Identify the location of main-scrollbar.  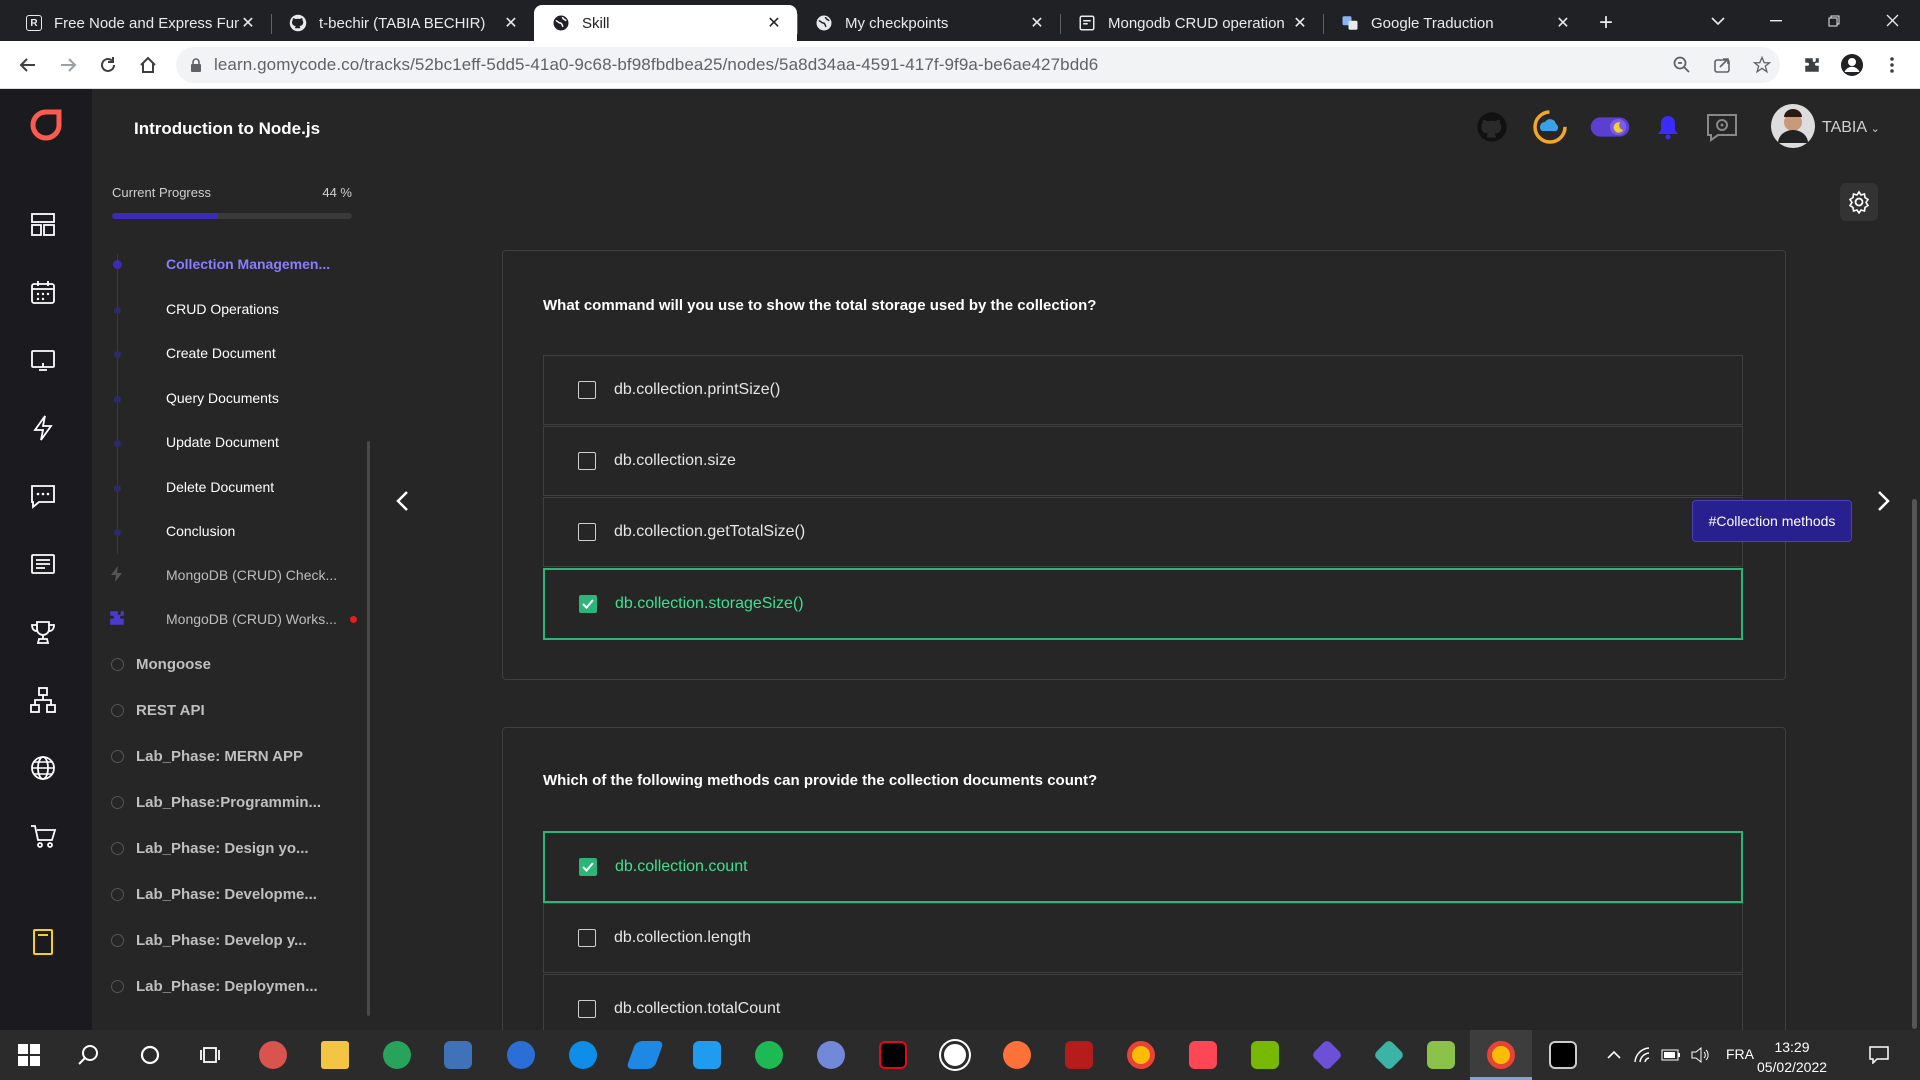
(1914, 764).